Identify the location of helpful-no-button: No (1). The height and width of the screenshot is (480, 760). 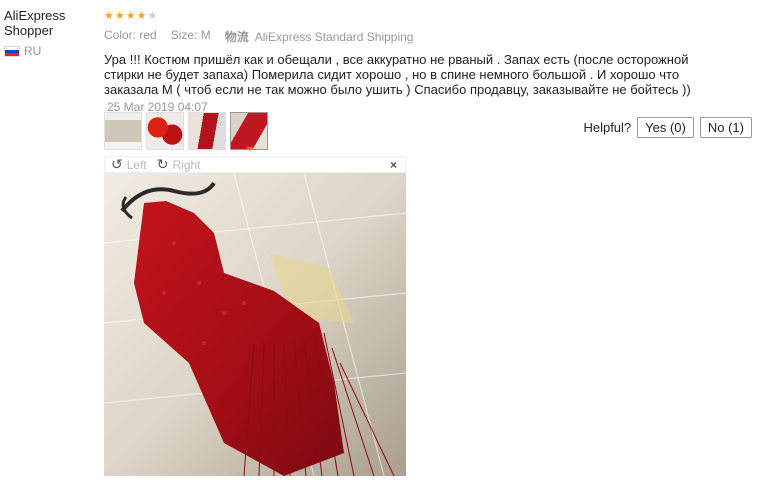
(725, 127).